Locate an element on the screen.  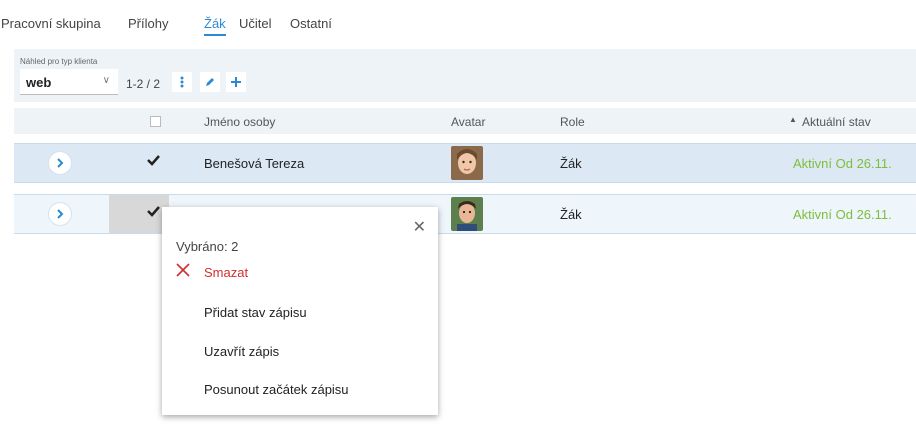
column-header-role: Role is located at coordinates (572, 122).